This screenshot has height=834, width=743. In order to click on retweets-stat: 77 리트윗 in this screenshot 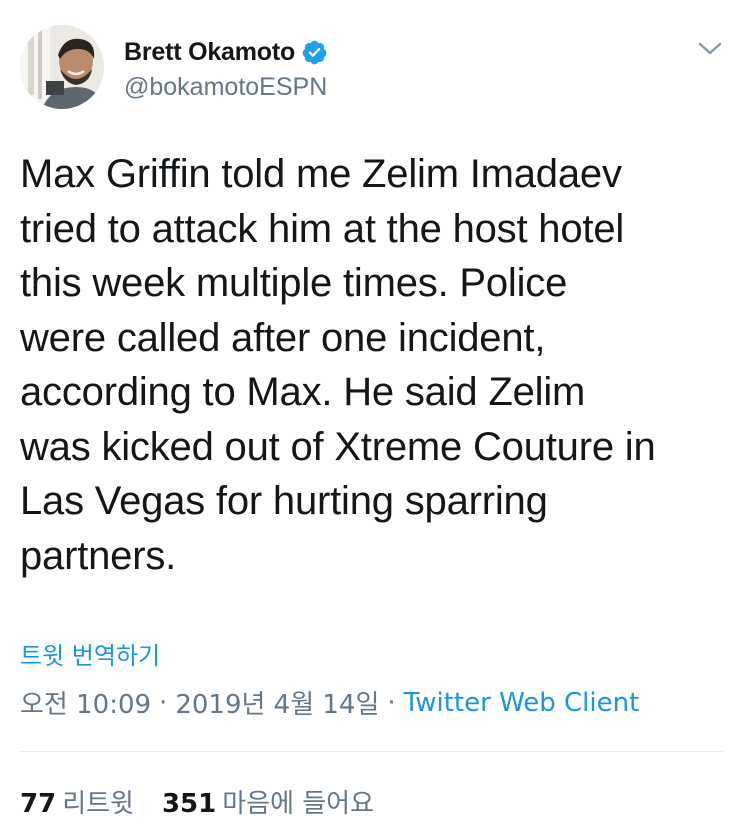, I will do `click(77, 801)`.